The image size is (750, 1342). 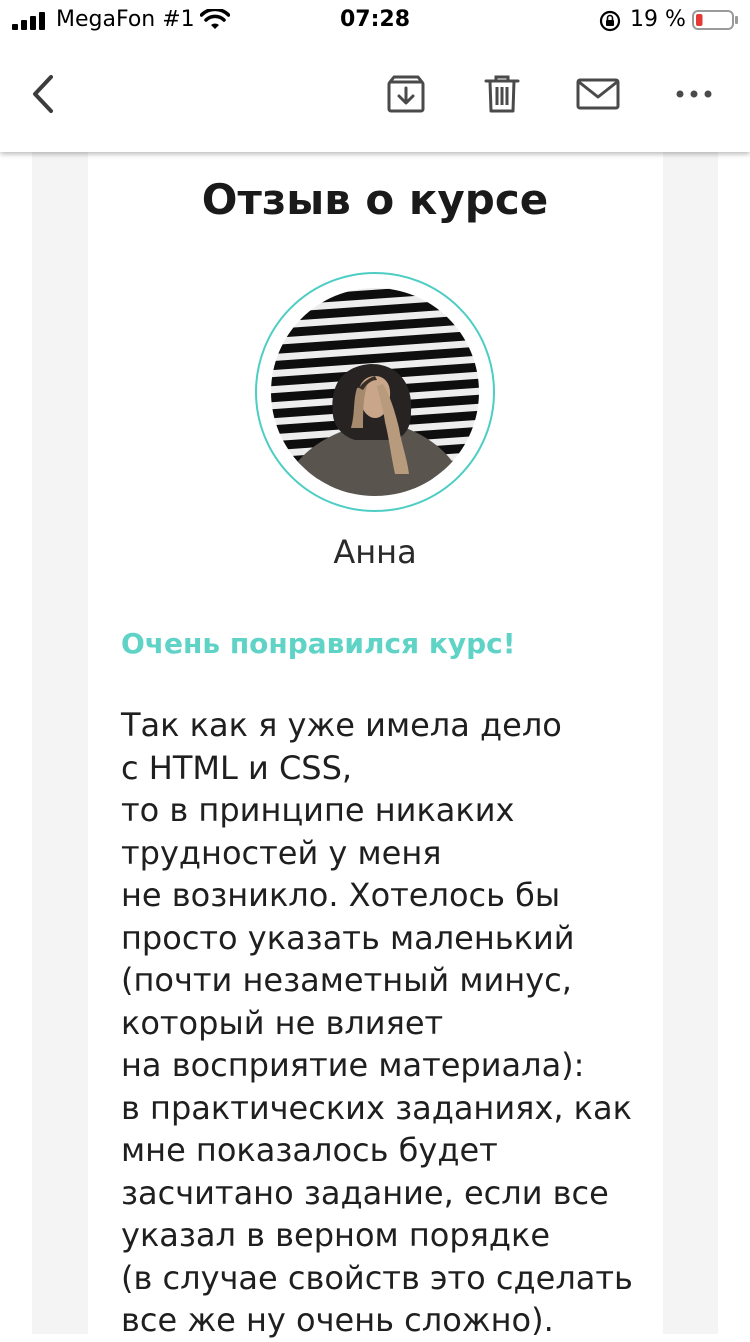 What do you see at coordinates (237, 767) in the screenshot?
I see `review-line: с HTML и CSS,` at bounding box center [237, 767].